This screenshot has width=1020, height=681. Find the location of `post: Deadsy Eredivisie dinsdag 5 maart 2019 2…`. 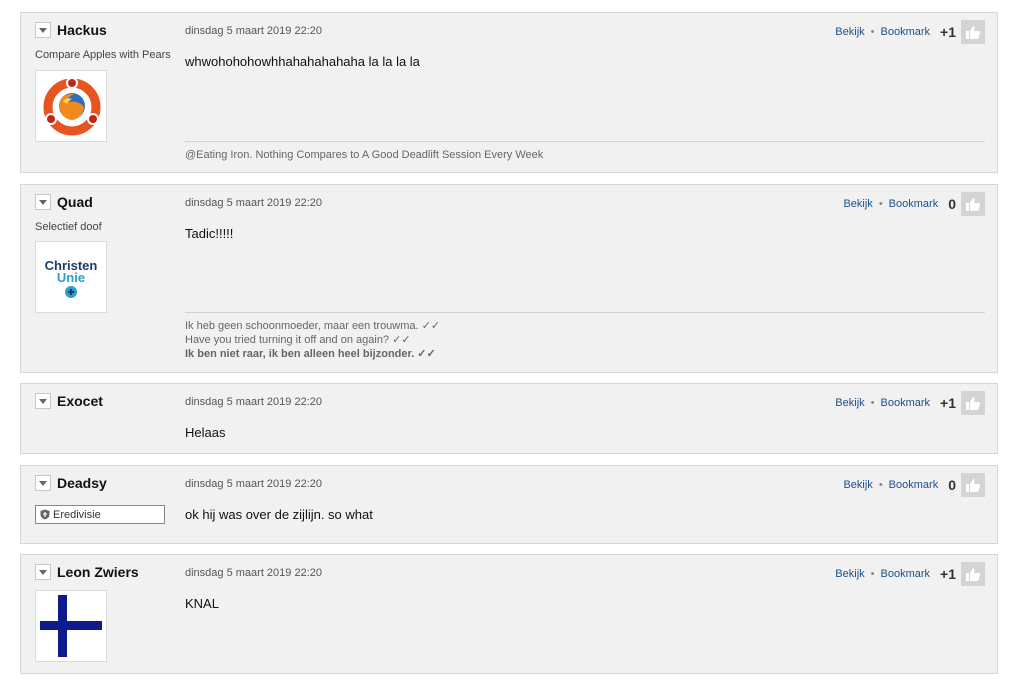

post: Deadsy Eredivisie dinsdag 5 maart 2019 2… is located at coordinates (509, 504).